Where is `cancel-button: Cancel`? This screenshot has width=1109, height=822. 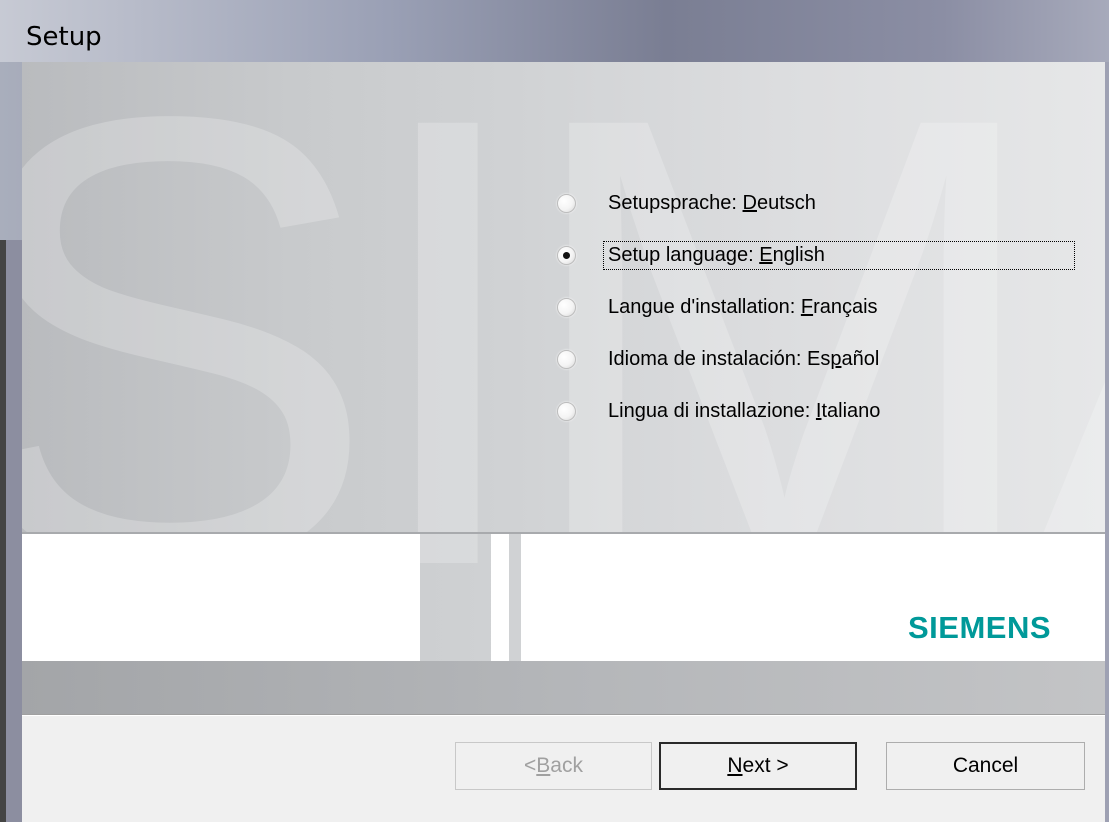 cancel-button: Cancel is located at coordinates (985, 766).